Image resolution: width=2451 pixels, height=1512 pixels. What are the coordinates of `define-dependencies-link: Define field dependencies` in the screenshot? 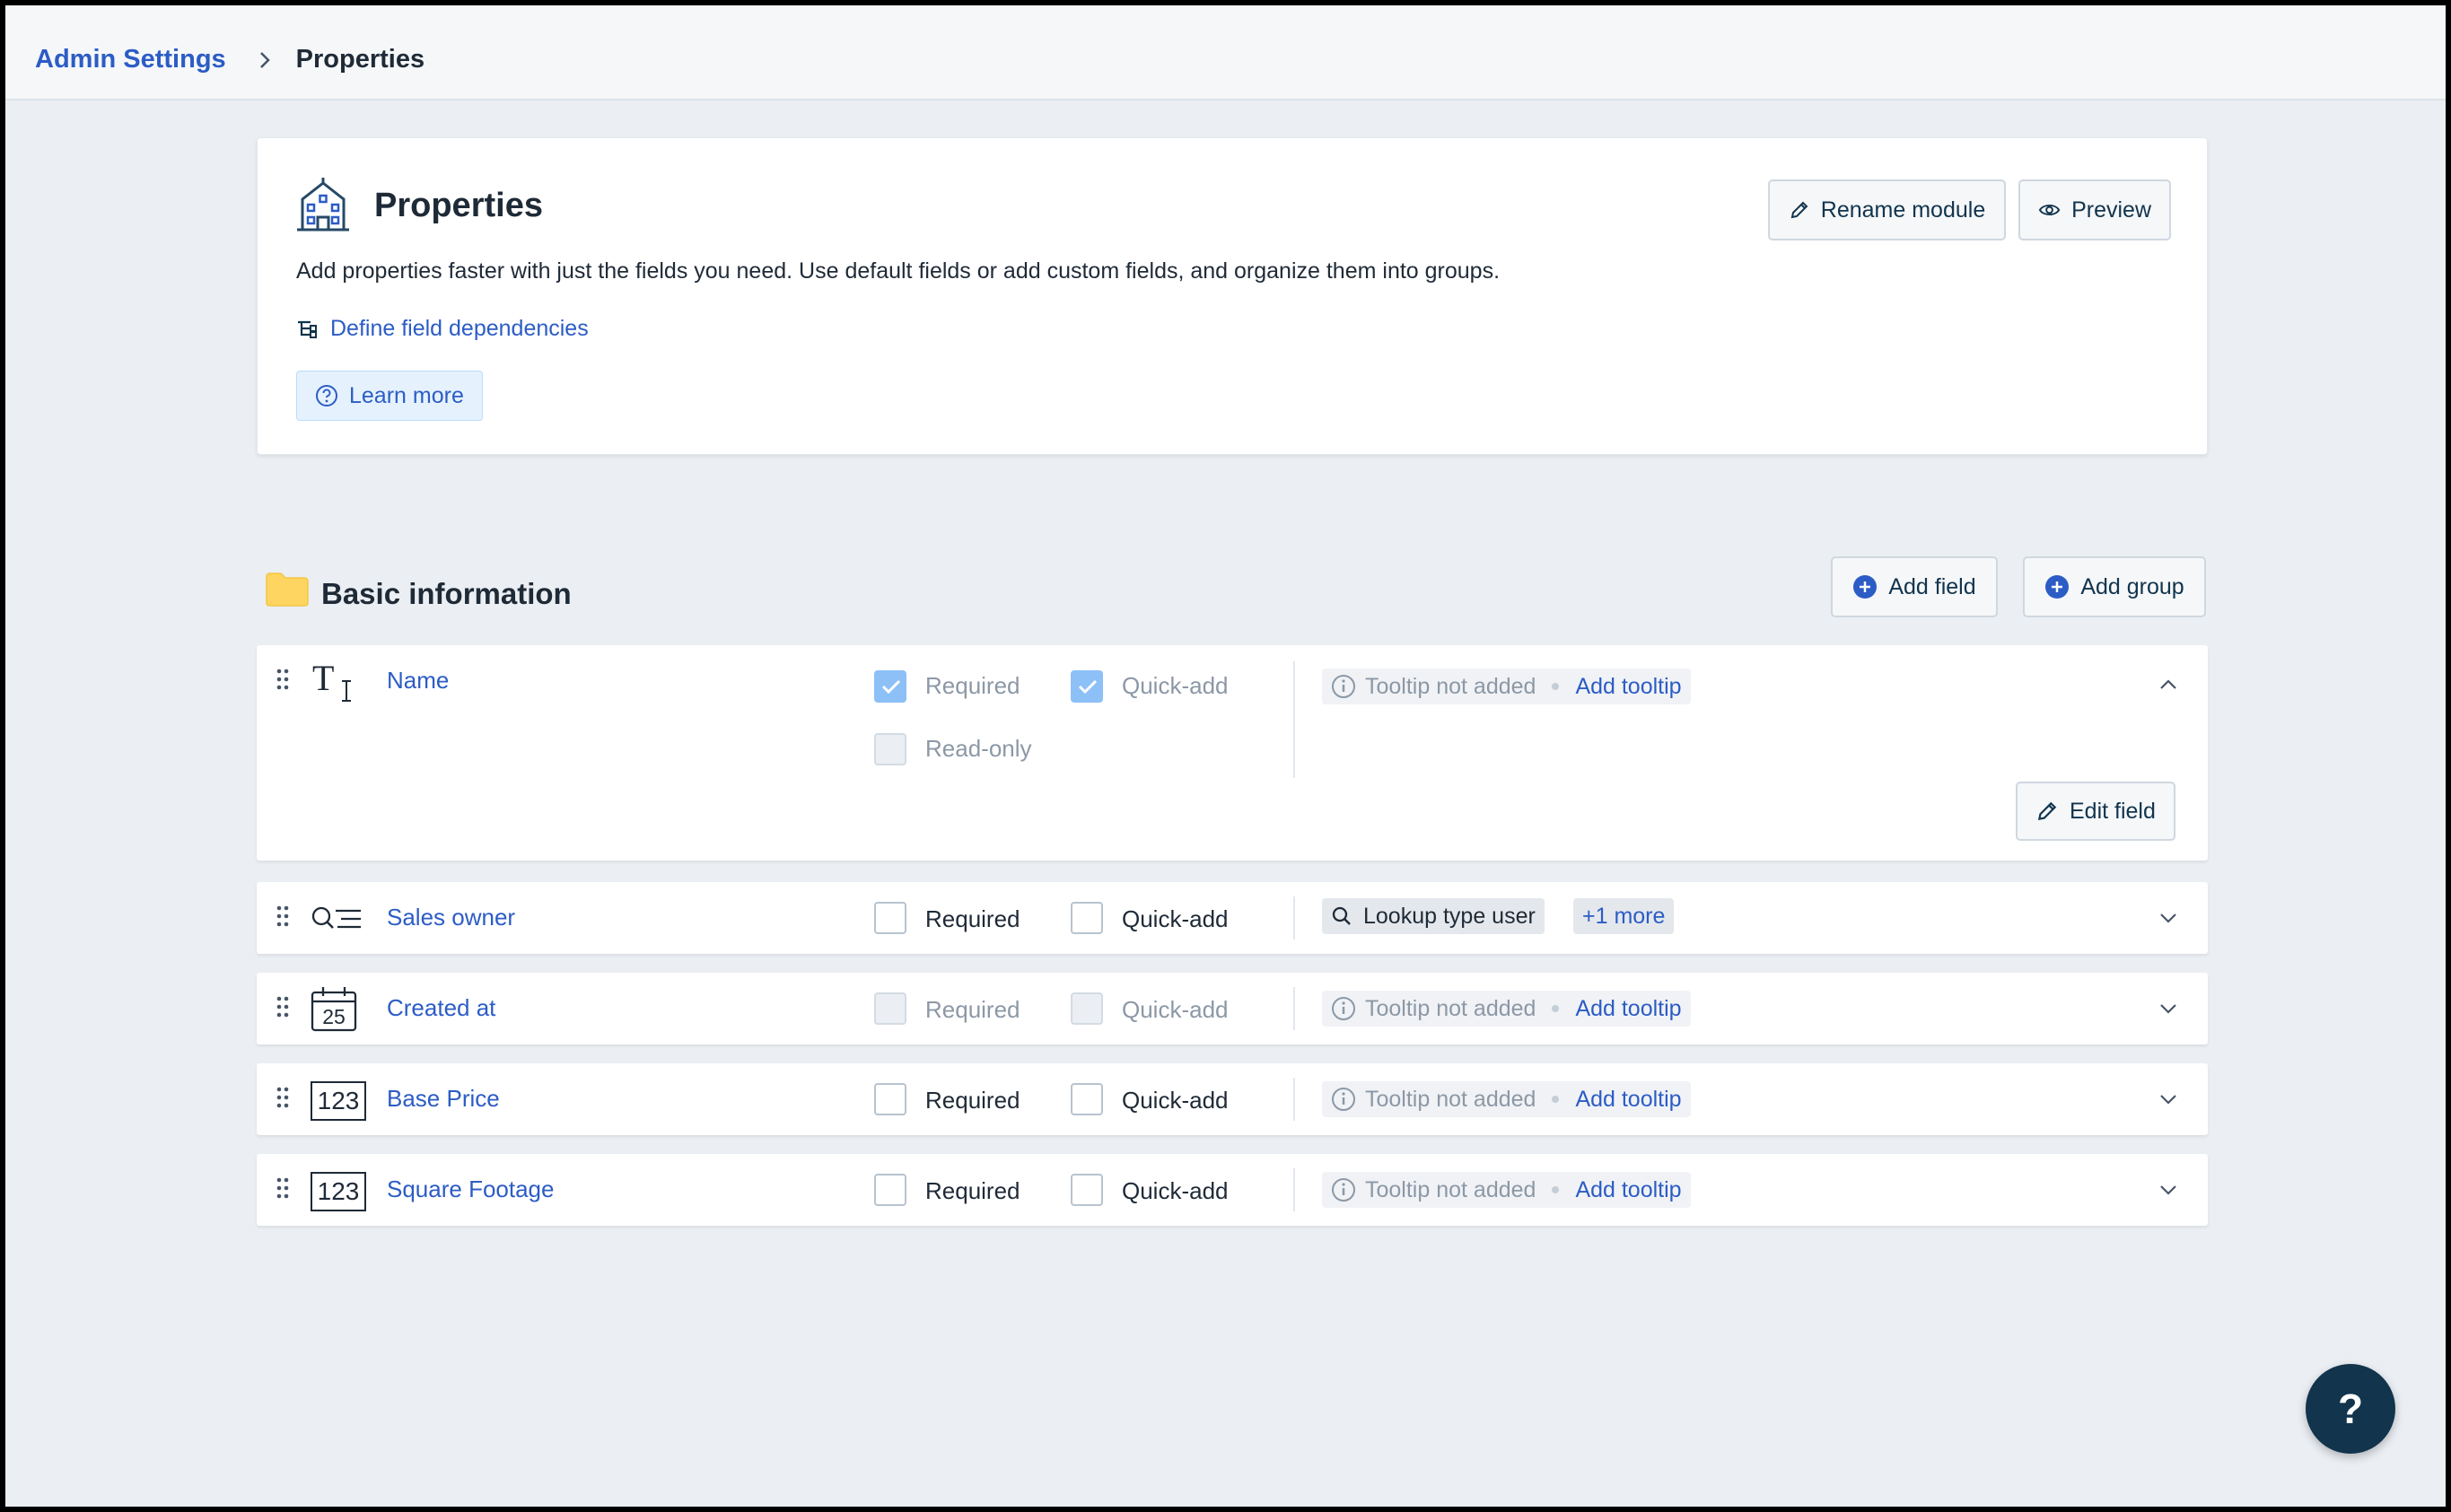 It's located at (442, 329).